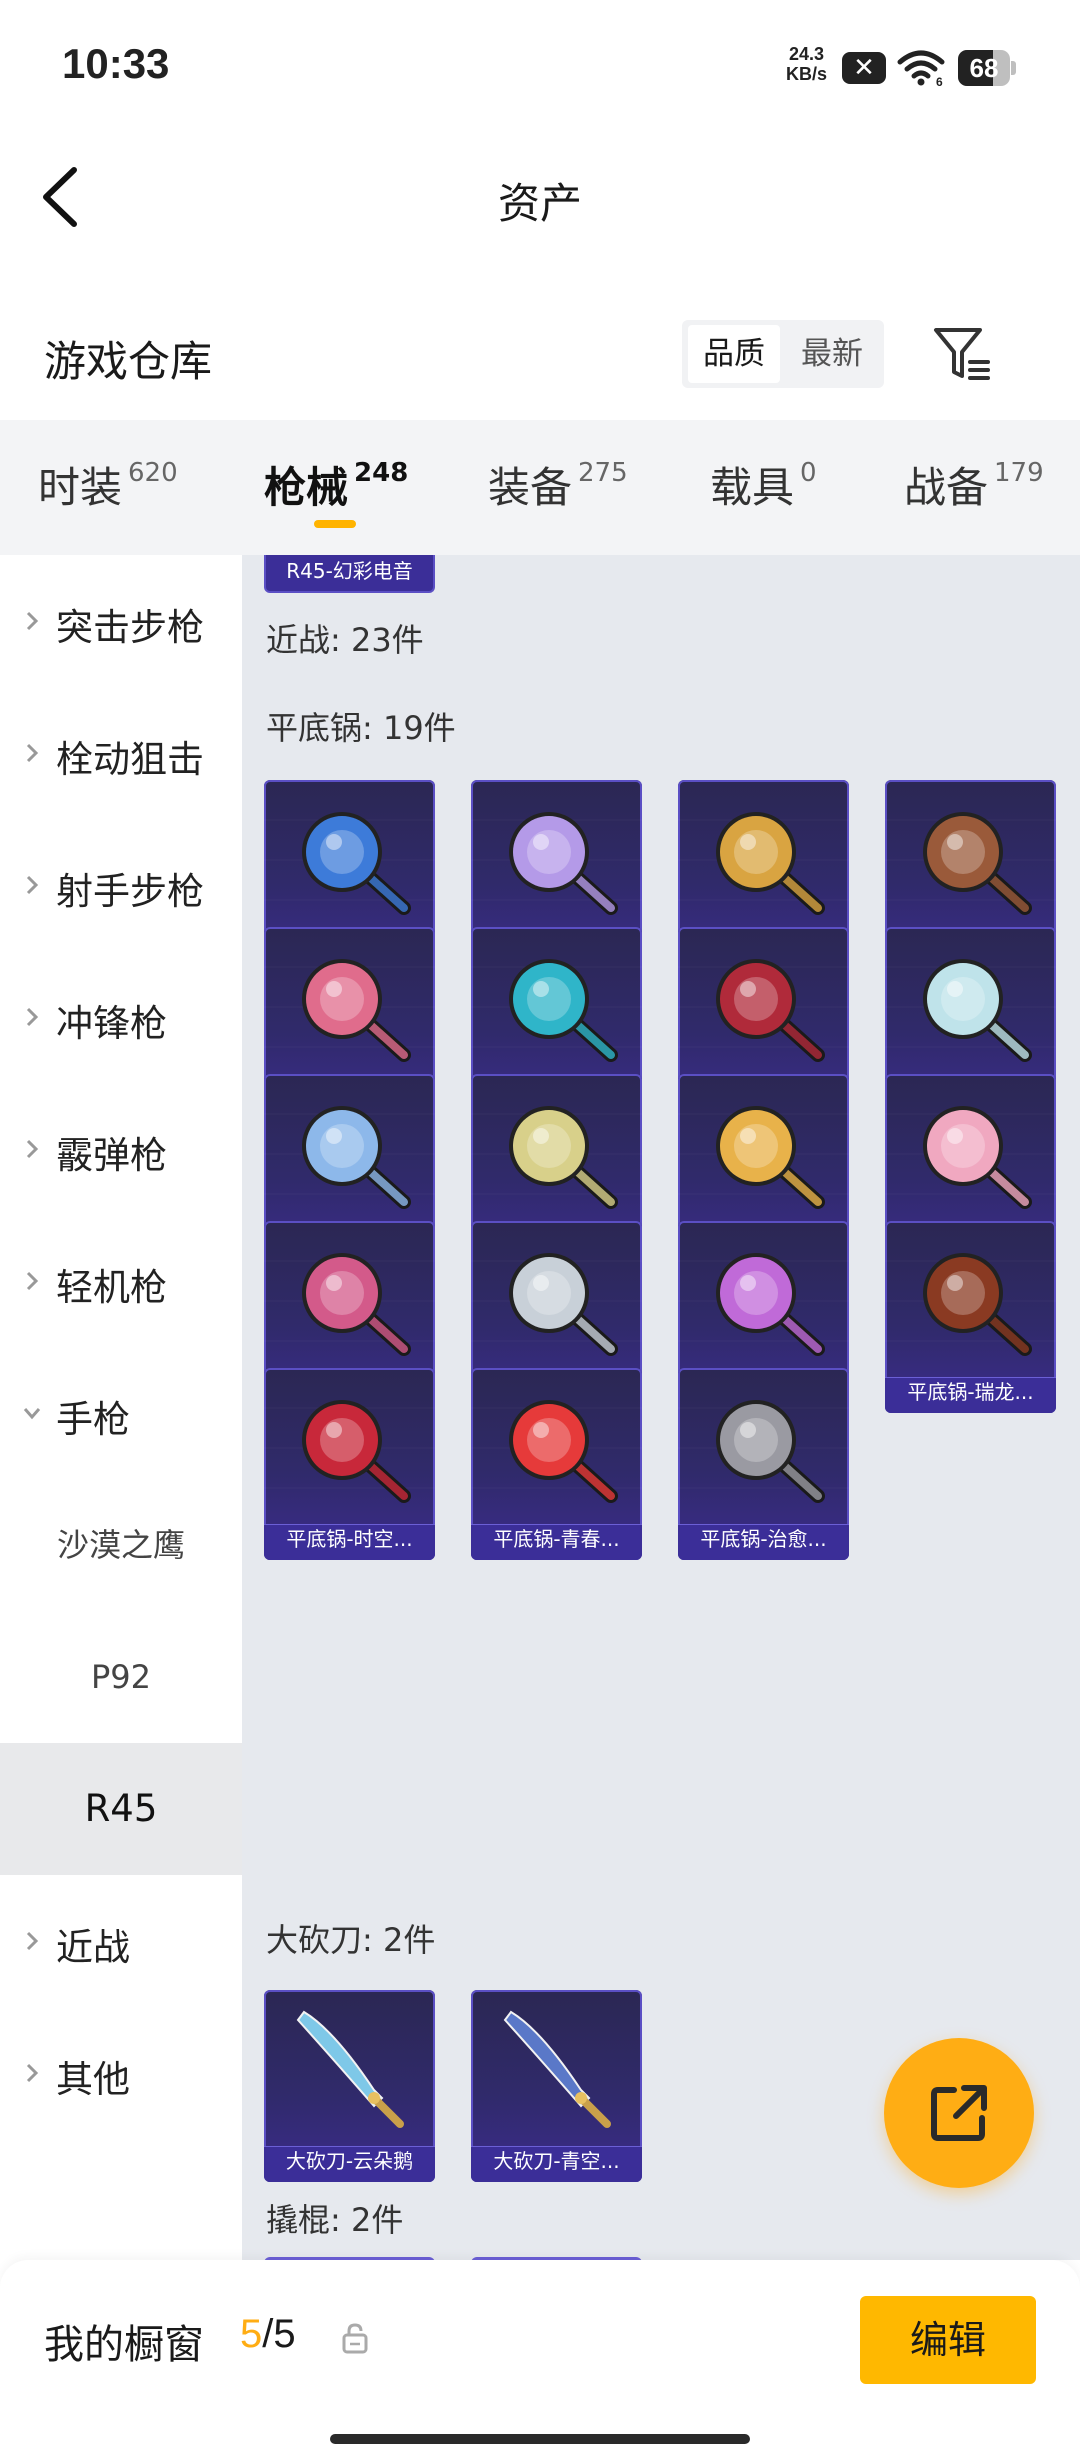 The height and width of the screenshot is (2460, 1080). I want to click on category-header-crowbar: 撬棍: 2件, so click(335, 2220).